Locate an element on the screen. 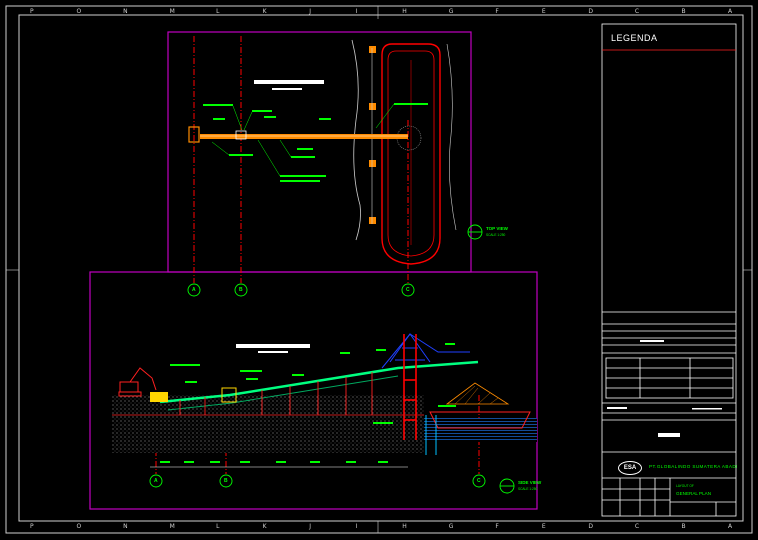 The height and width of the screenshot is (540, 758). top-view-annotations is located at coordinates (315, 142).